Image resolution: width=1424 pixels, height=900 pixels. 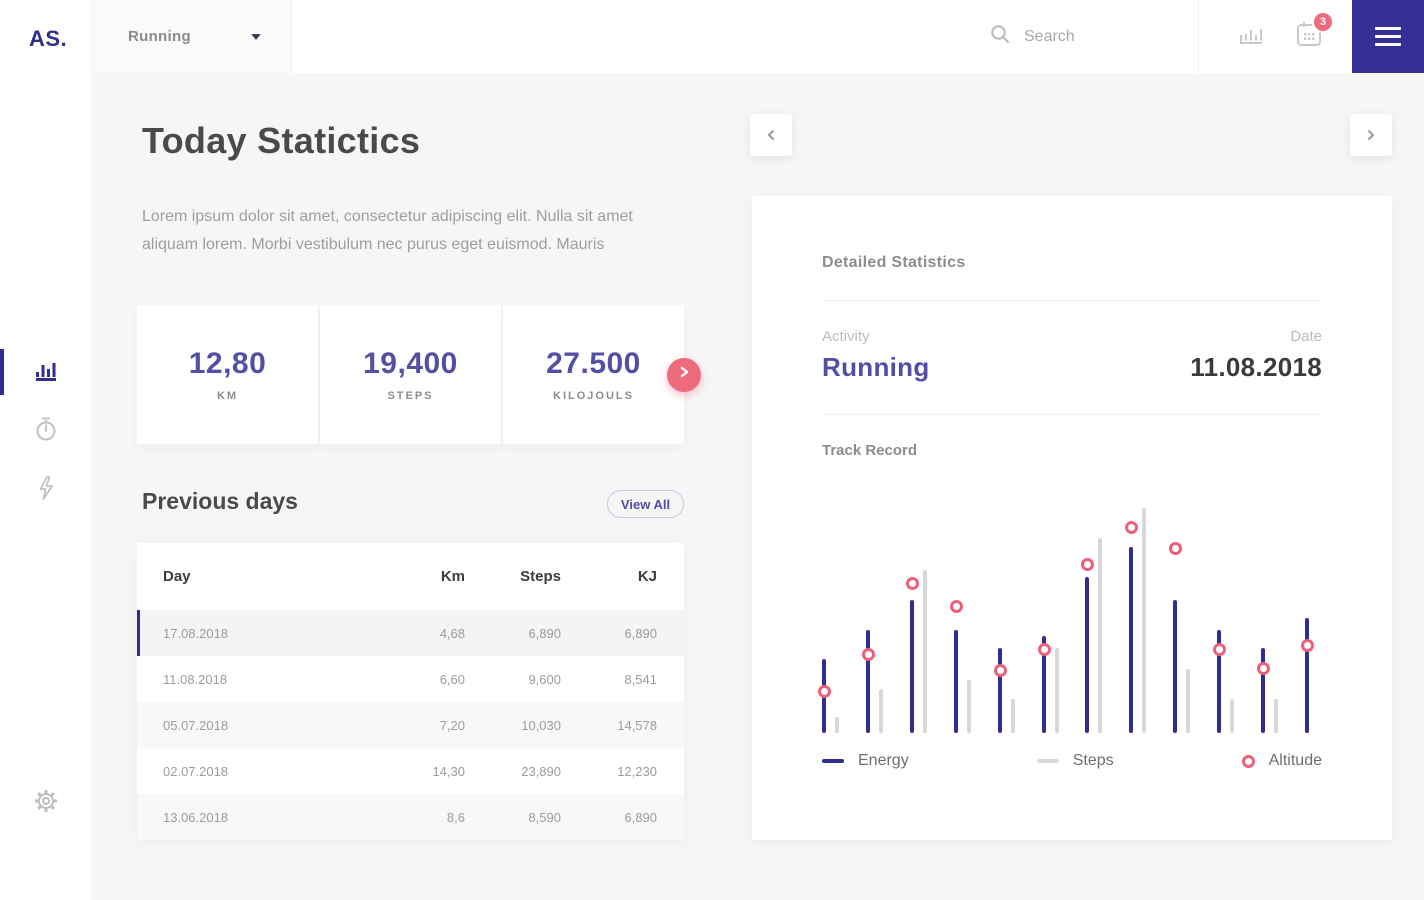 What do you see at coordinates (1323, 22) in the screenshot?
I see `notification-badge: 3` at bounding box center [1323, 22].